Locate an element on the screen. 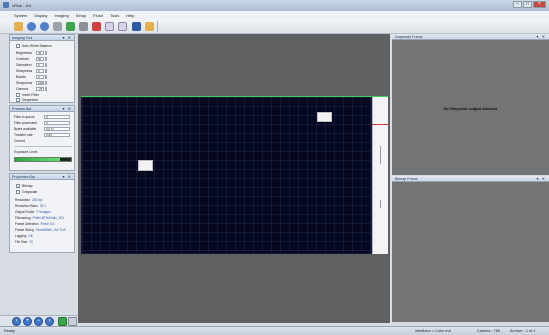 The width and height of the screenshot is (549, 335). auto-white-balance-row: Auto White Balance is located at coordinates (34, 45).